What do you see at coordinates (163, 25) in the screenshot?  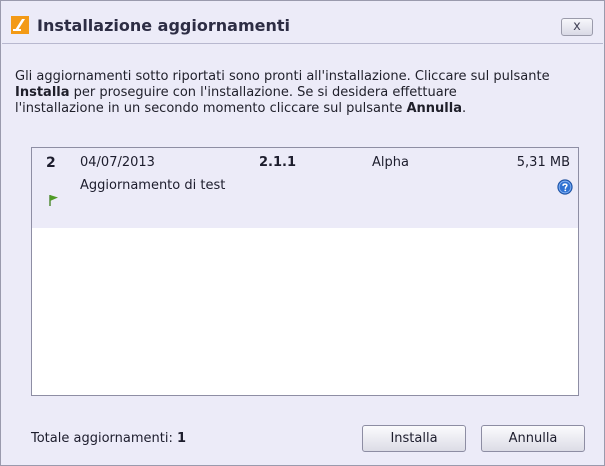 I see `window-title: Installazione aggiornamenti` at bounding box center [163, 25].